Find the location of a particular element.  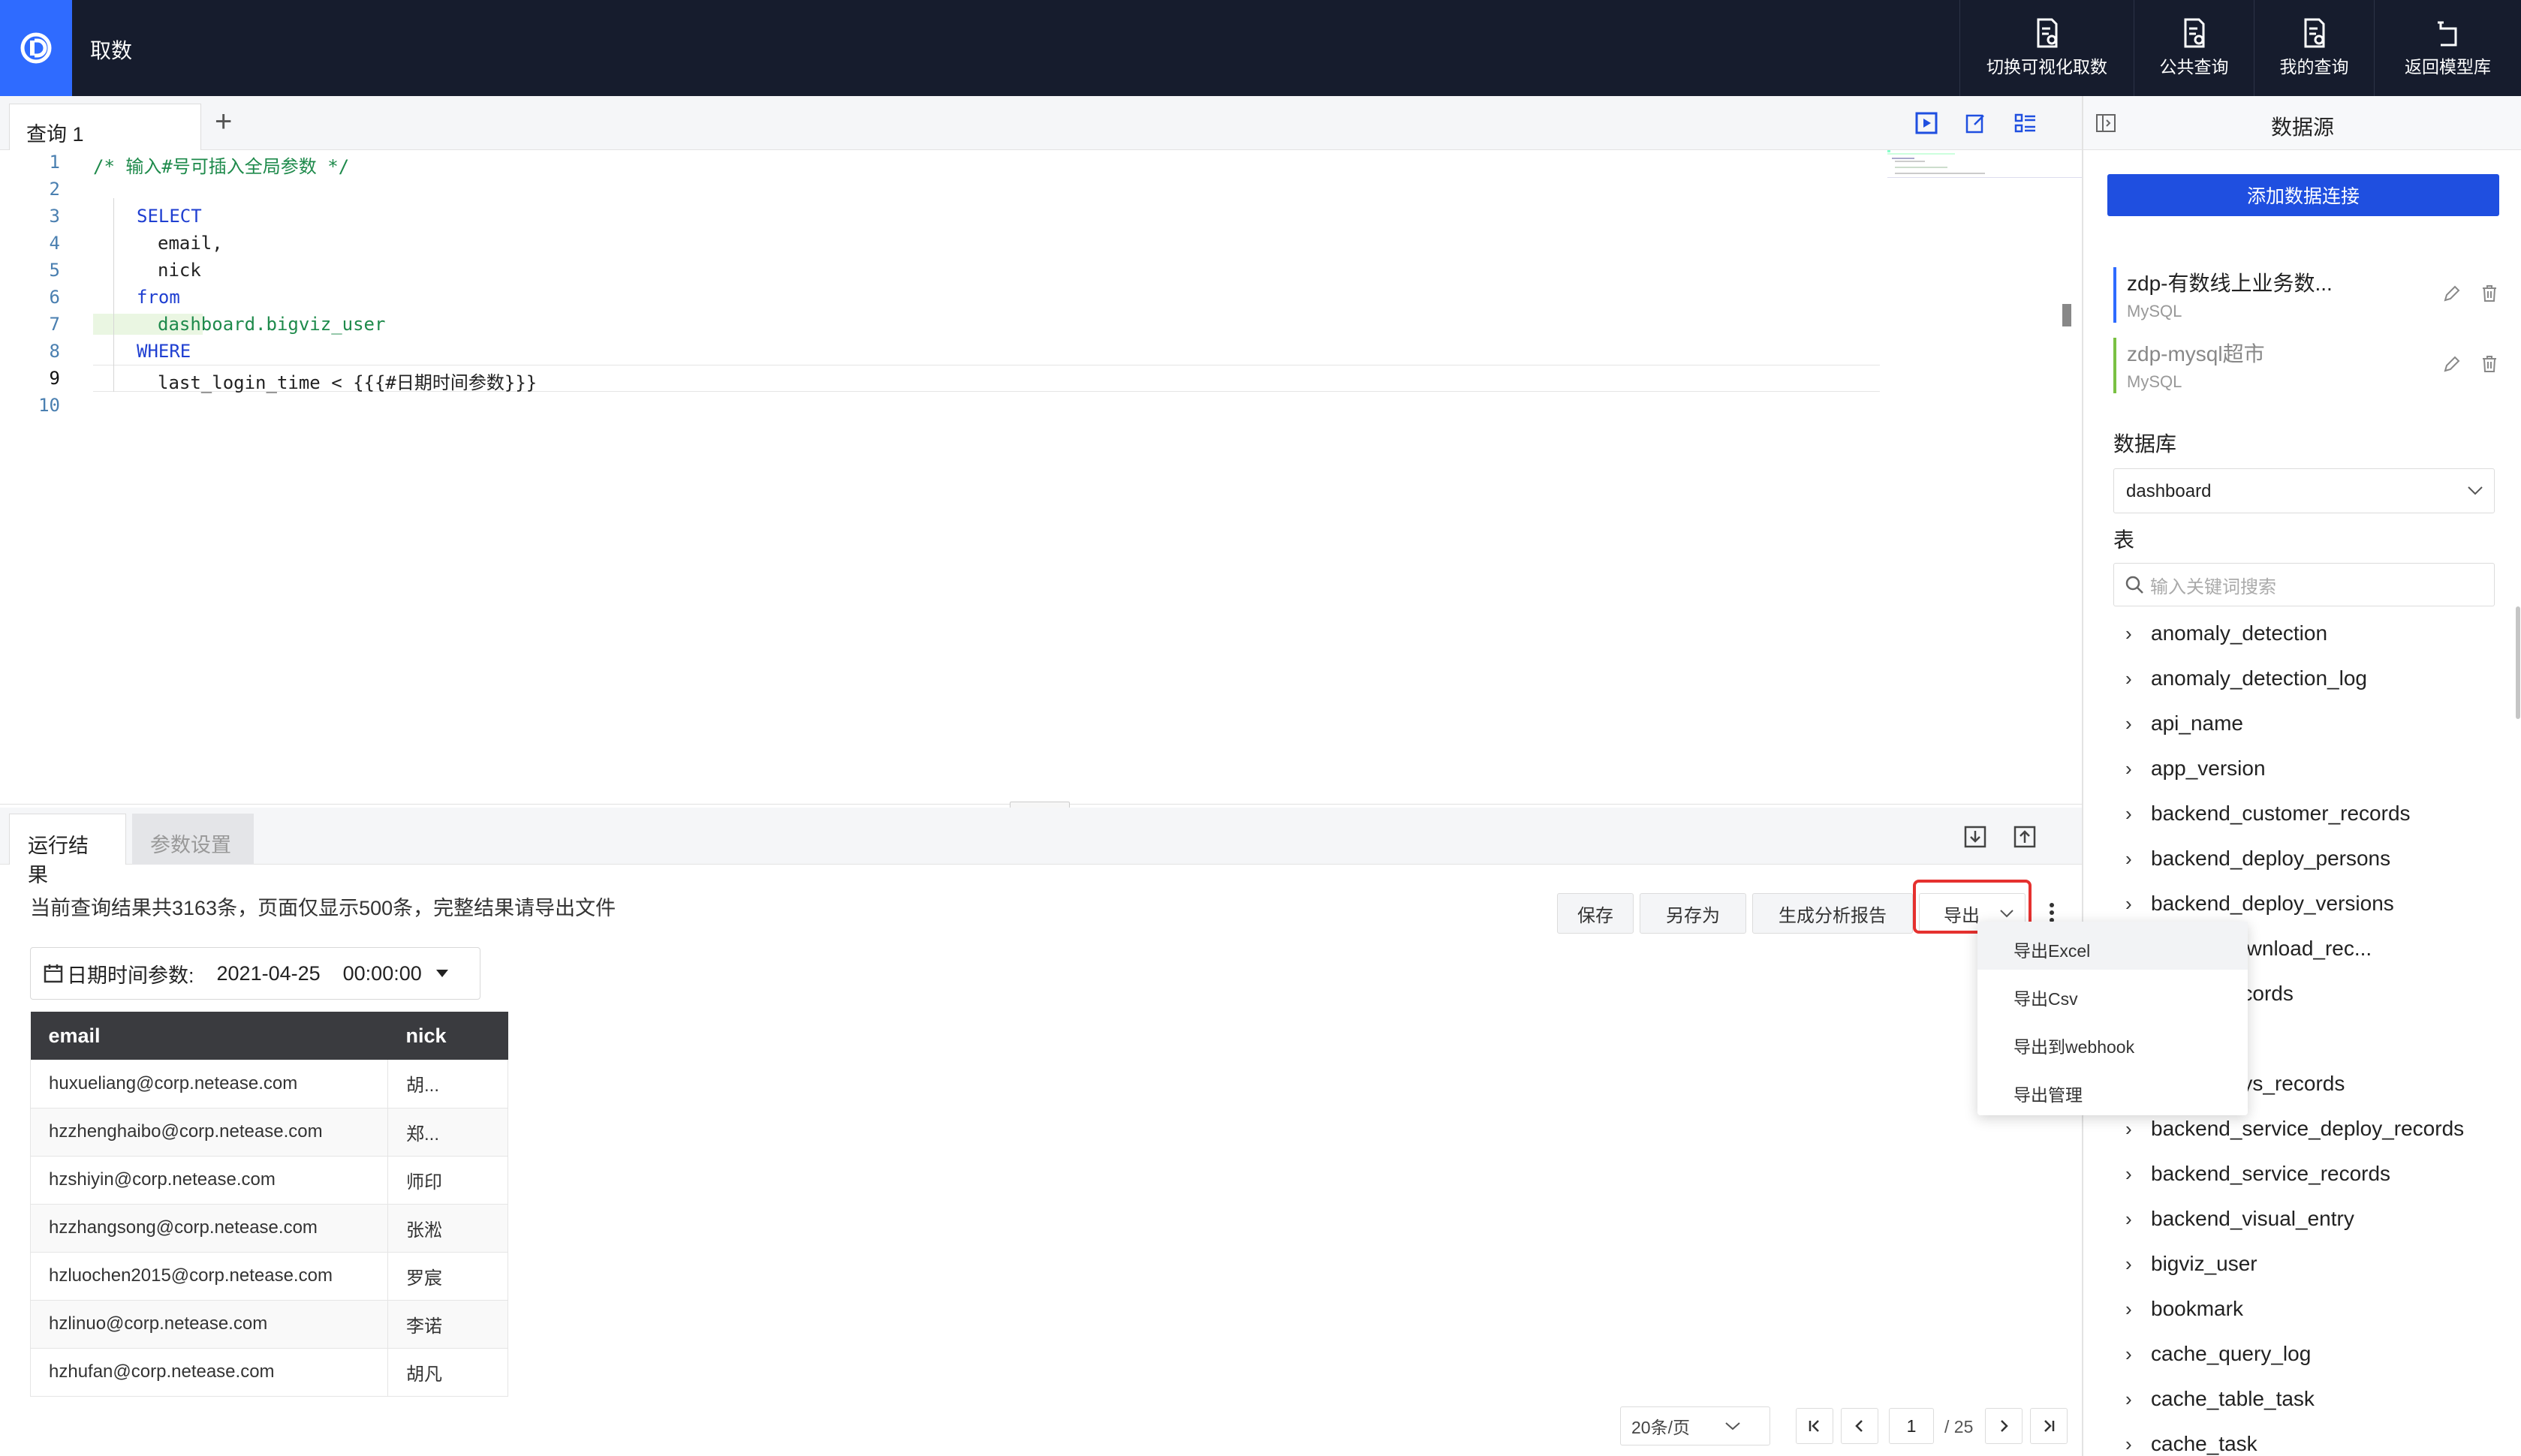

table-search-input: 输入关键词搜索 is located at coordinates (2304, 584).